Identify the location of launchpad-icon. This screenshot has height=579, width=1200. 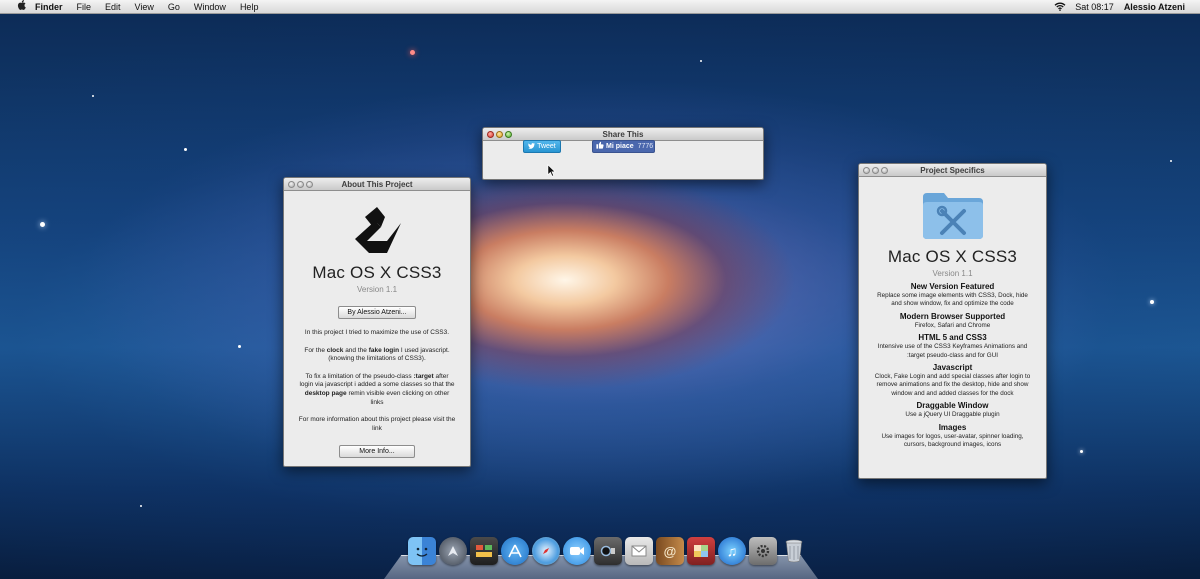
(453, 551).